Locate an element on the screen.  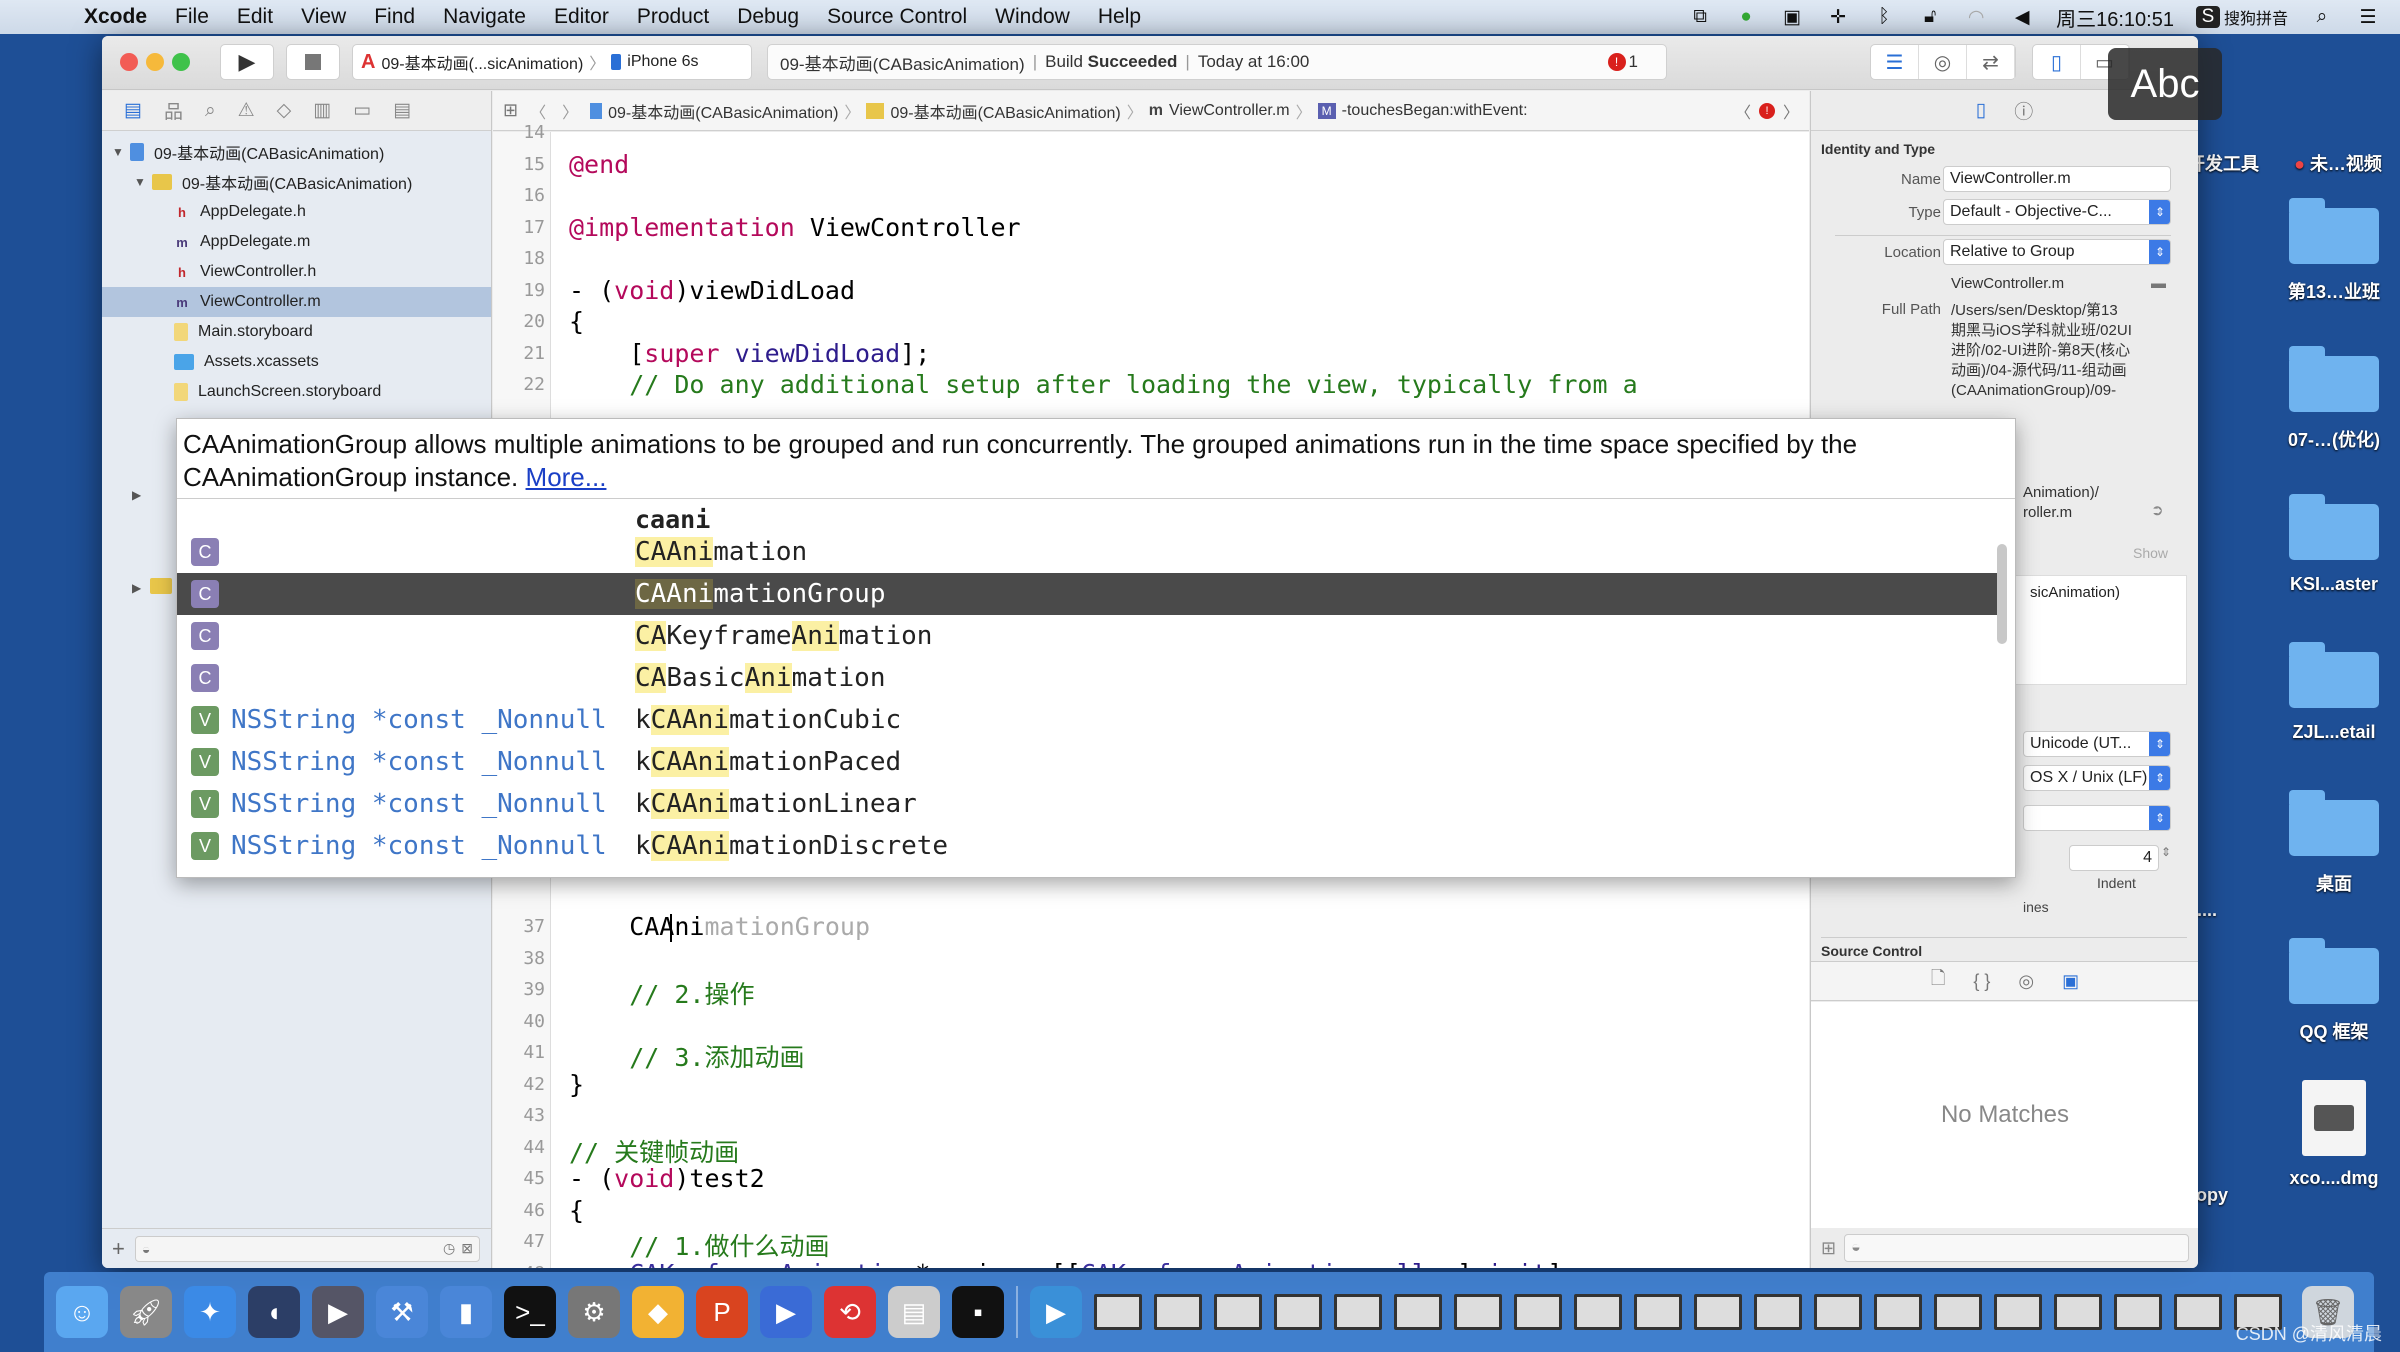
type-popup: Default - Objective-C... ⇕ is located at coordinates (2057, 212).